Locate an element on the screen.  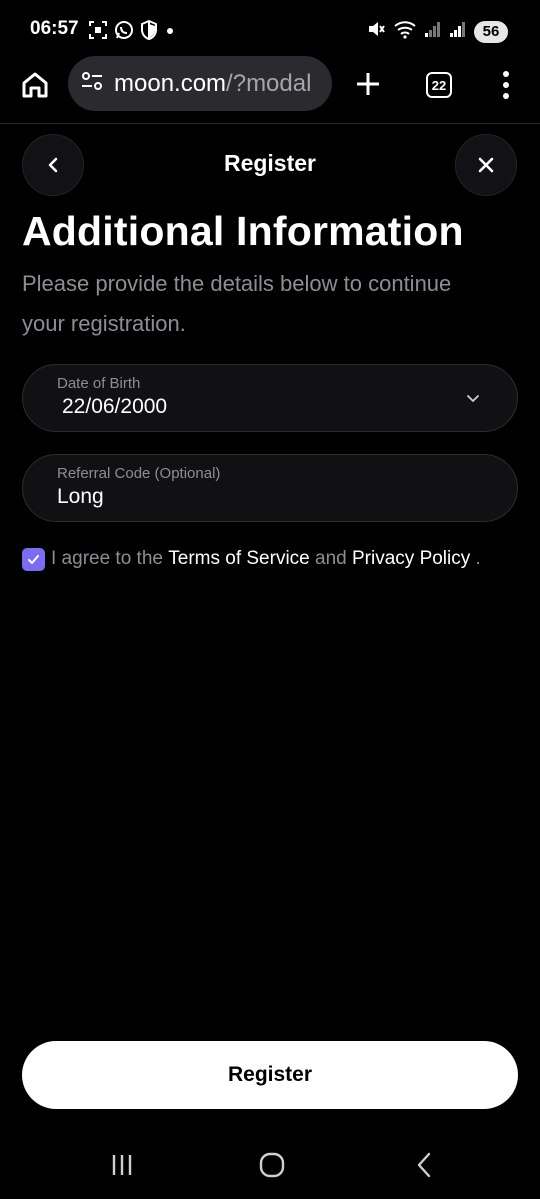
battery-indicator: 56 is located at coordinates (491, 31).